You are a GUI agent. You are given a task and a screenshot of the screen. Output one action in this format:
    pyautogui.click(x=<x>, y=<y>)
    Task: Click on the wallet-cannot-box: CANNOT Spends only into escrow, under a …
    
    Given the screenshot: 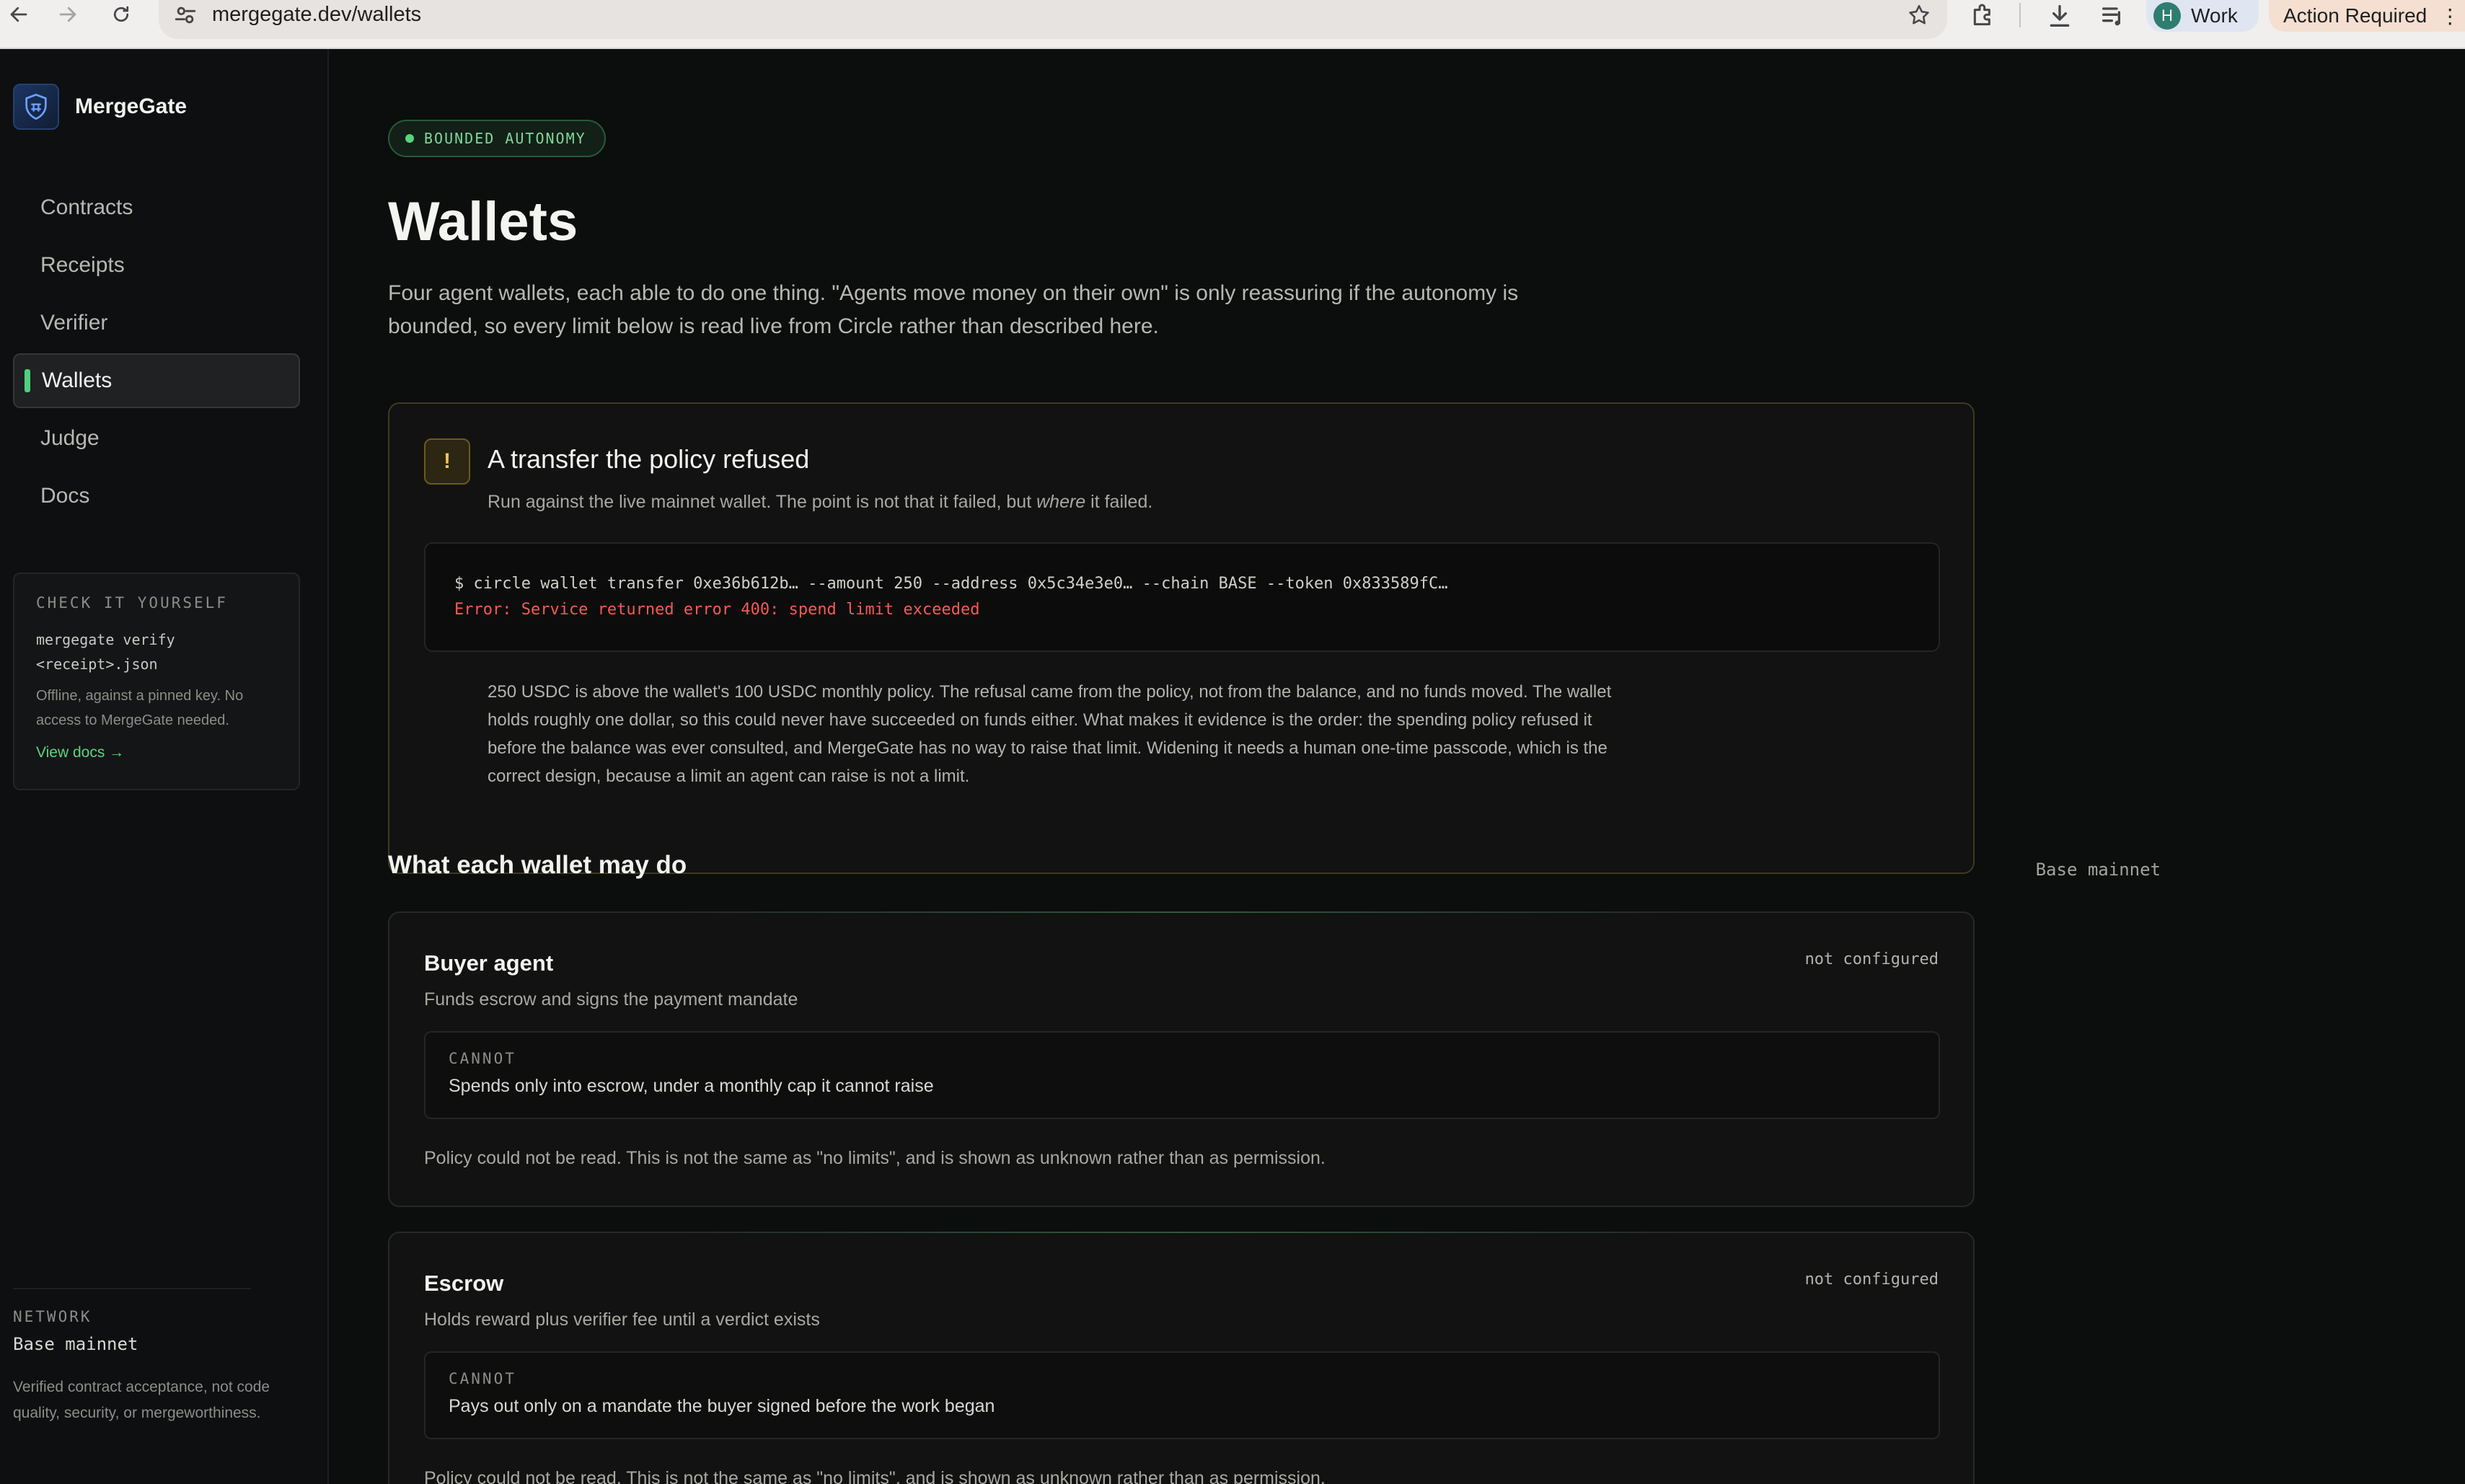 What is the action you would take?
    pyautogui.click(x=1182, y=1075)
    